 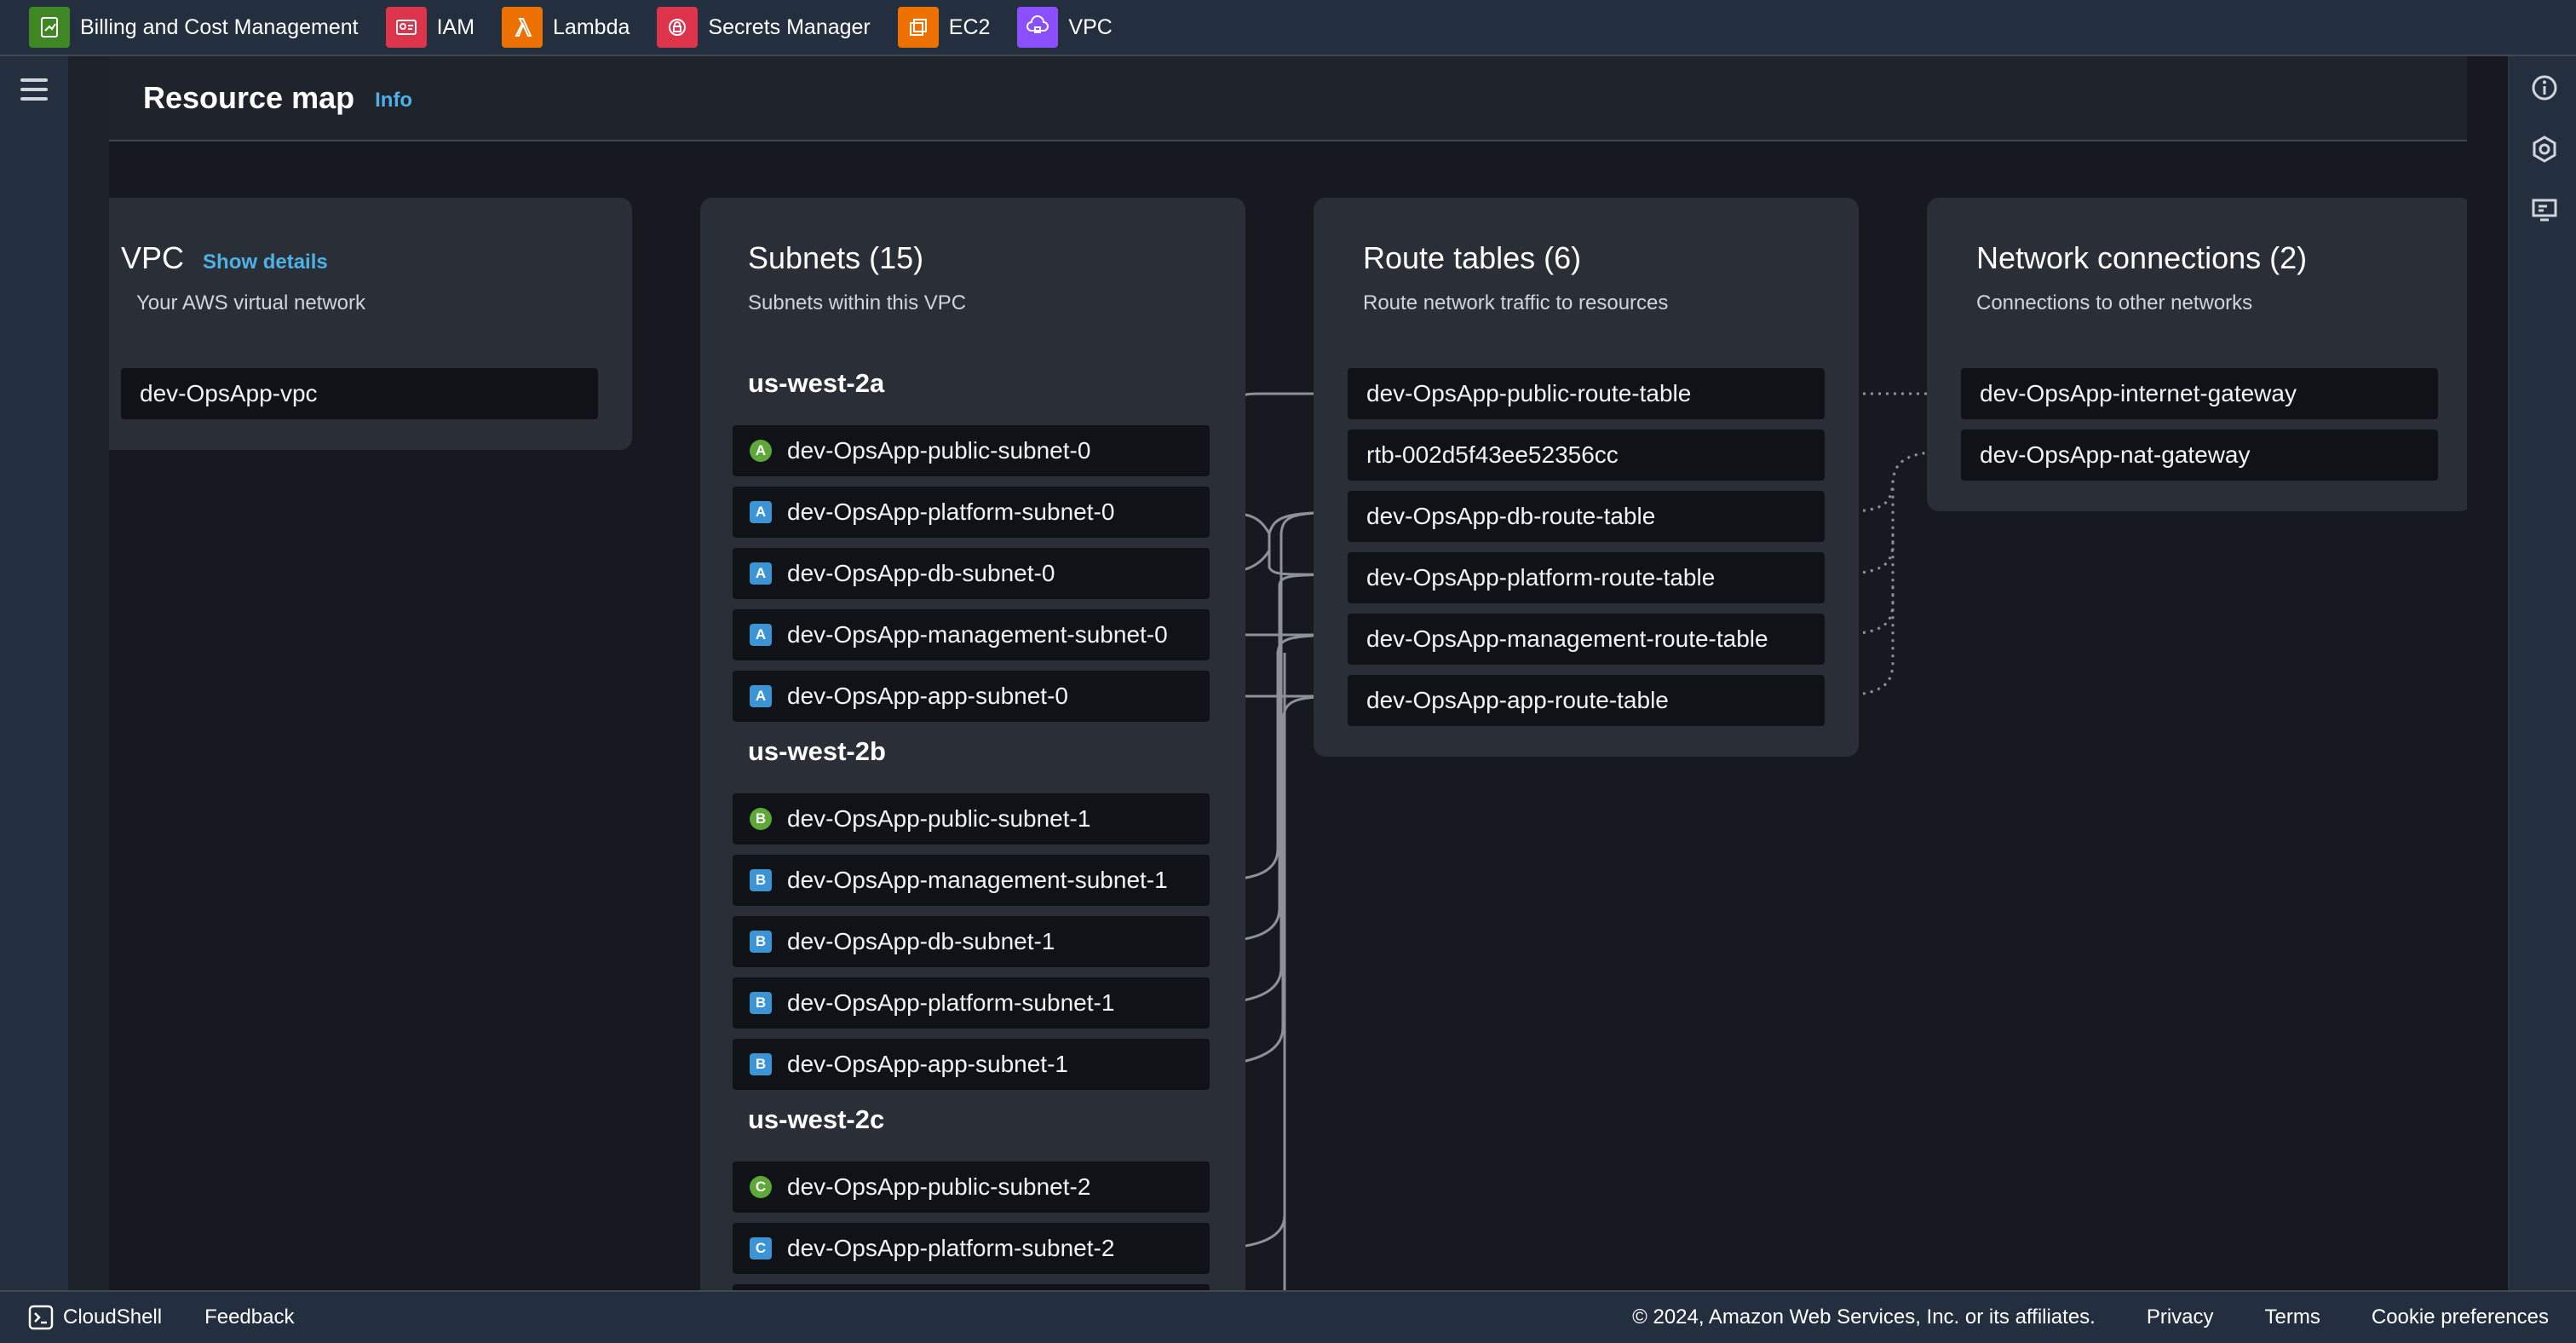 What do you see at coordinates (220, 26) in the screenshot?
I see `favorite-label: Billing and Cost Management` at bounding box center [220, 26].